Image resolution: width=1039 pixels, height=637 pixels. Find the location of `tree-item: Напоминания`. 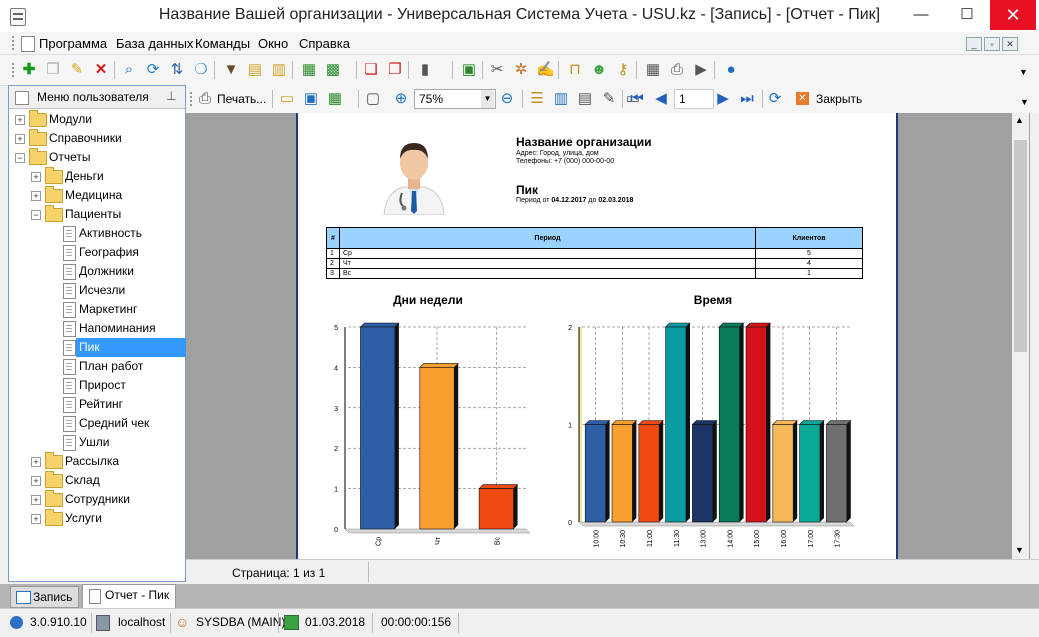

tree-item: Напоминания is located at coordinates (97, 328).